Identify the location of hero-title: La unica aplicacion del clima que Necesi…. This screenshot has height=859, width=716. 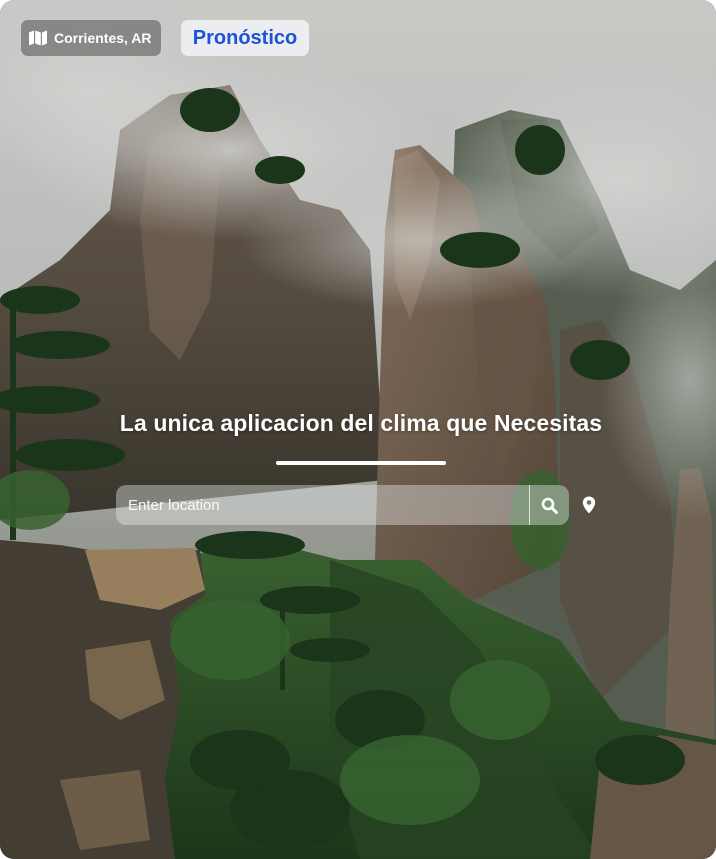
(361, 423).